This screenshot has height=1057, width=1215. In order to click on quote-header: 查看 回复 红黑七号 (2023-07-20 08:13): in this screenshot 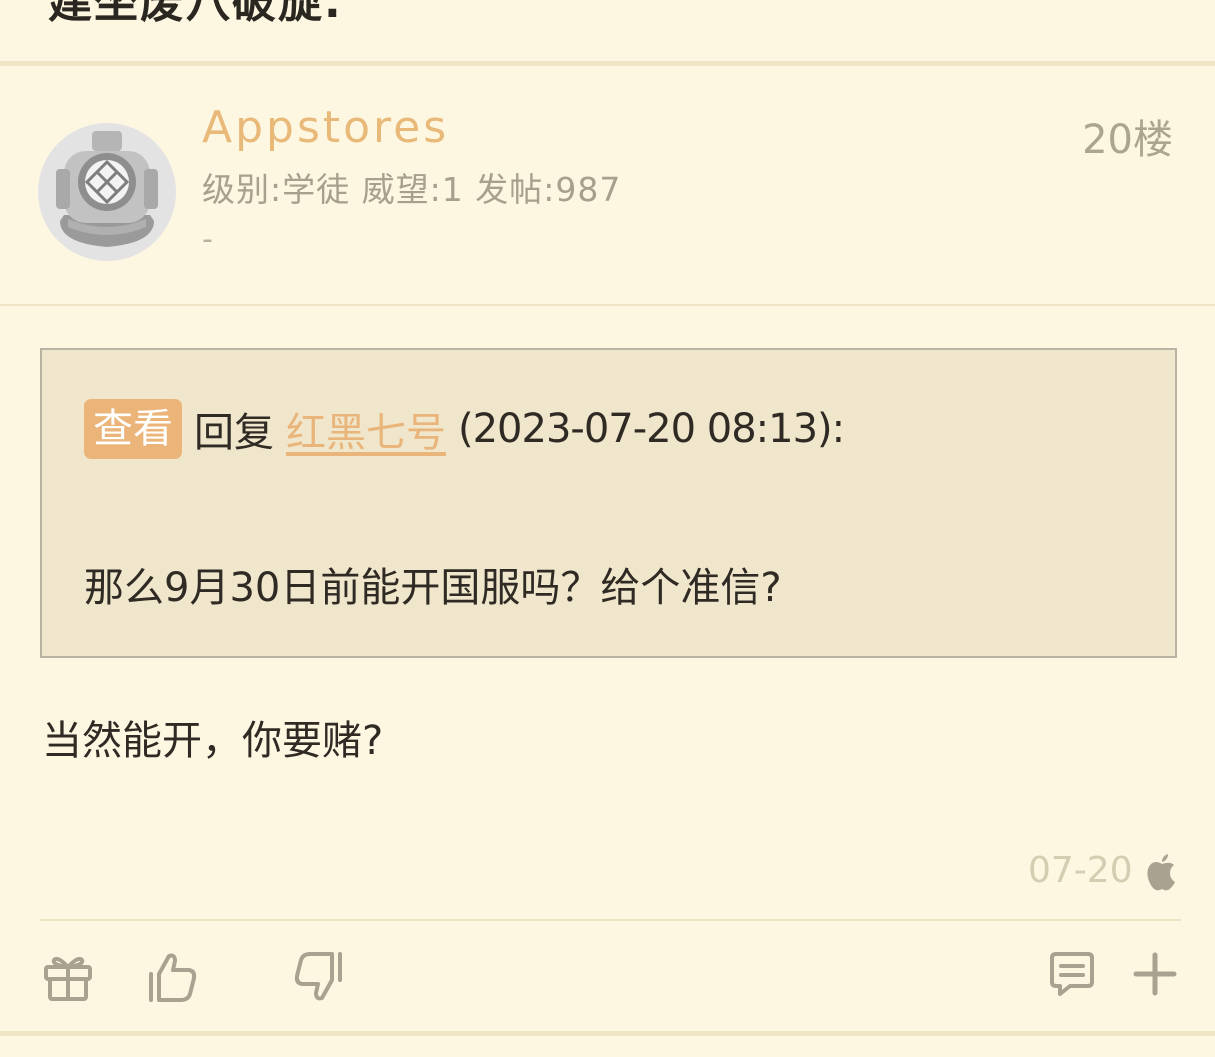, I will do `click(464, 429)`.